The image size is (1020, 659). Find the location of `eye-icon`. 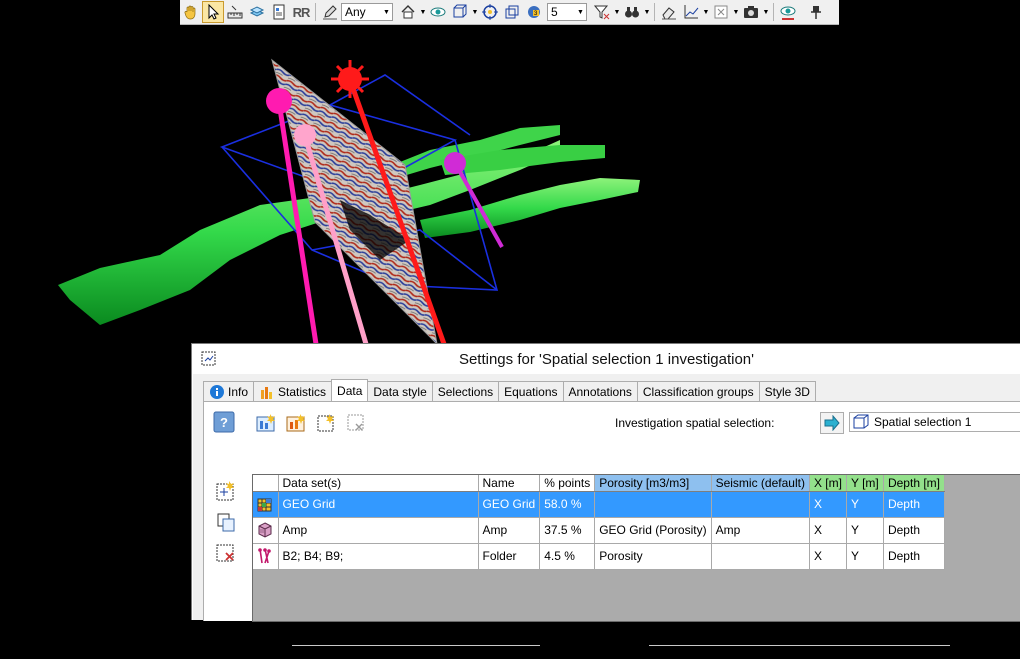

eye-icon is located at coordinates (438, 12).